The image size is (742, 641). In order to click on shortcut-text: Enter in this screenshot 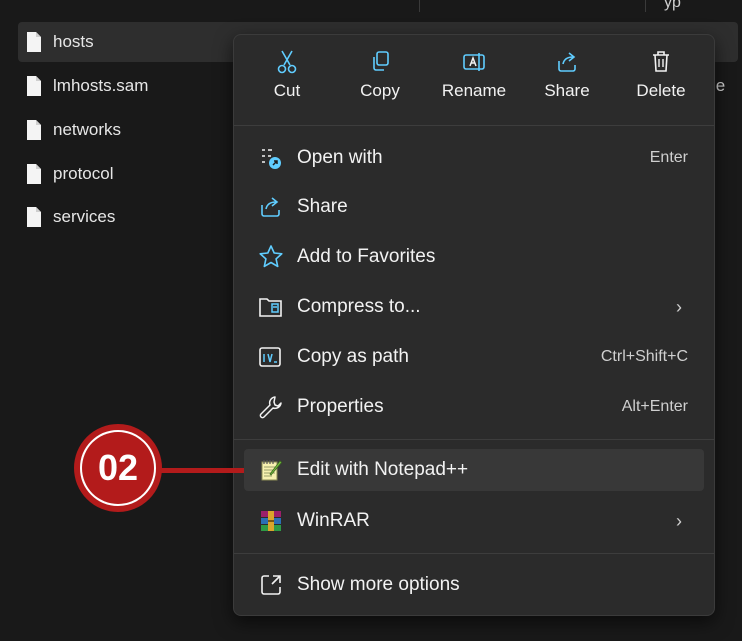, I will do `click(668, 157)`.